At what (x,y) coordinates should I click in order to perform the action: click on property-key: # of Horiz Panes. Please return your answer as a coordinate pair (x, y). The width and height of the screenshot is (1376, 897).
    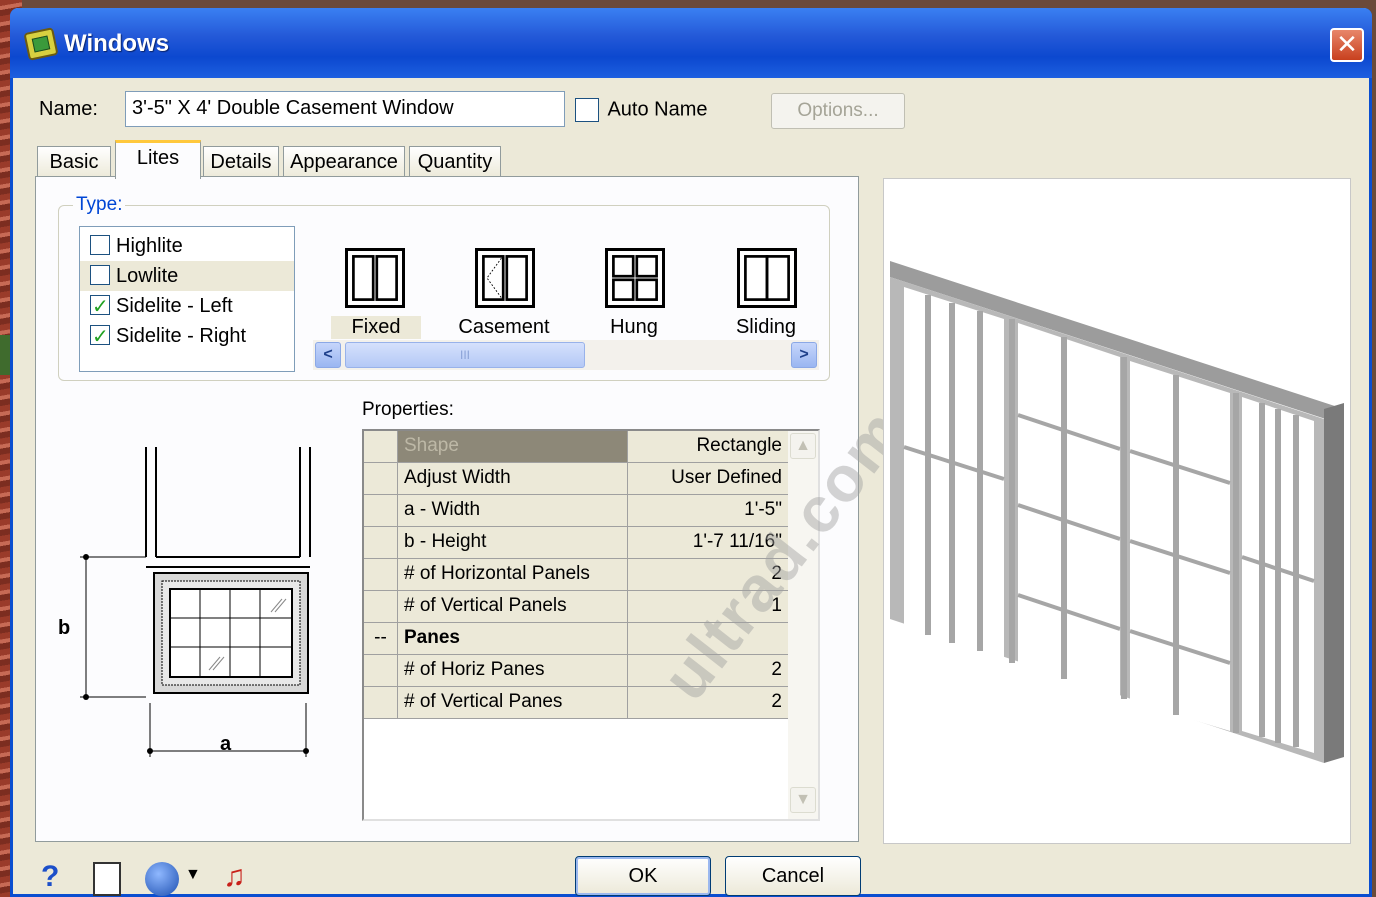
    Looking at the image, I should click on (513, 670).